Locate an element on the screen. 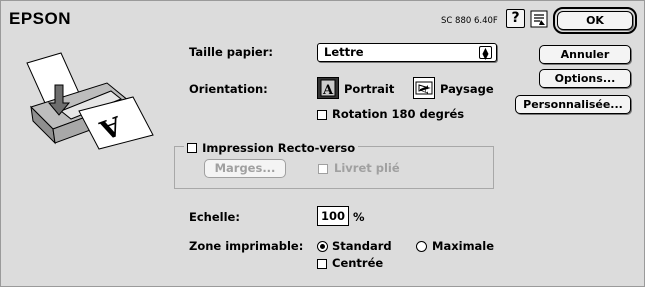  paper-size-label: Taille papier: is located at coordinates (231, 52).